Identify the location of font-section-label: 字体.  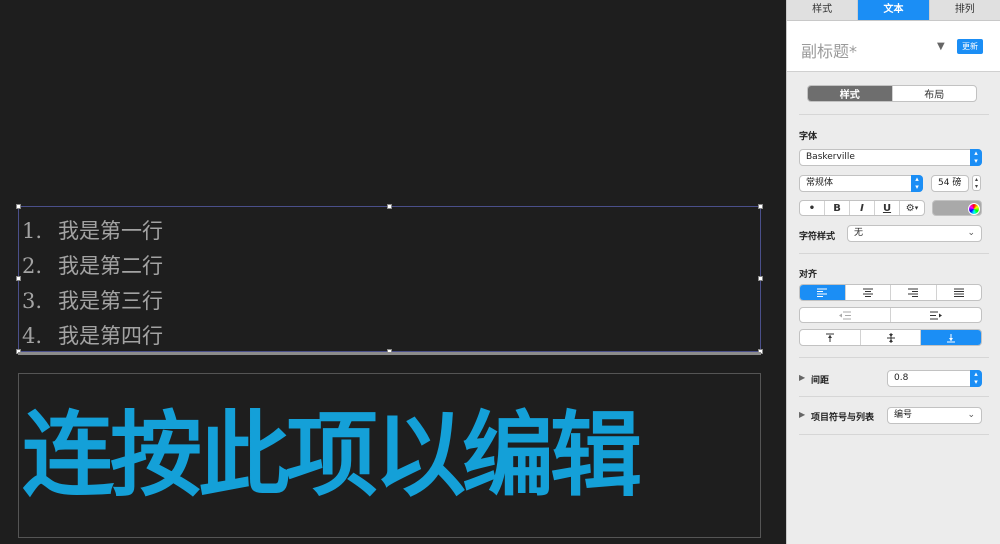
(808, 137).